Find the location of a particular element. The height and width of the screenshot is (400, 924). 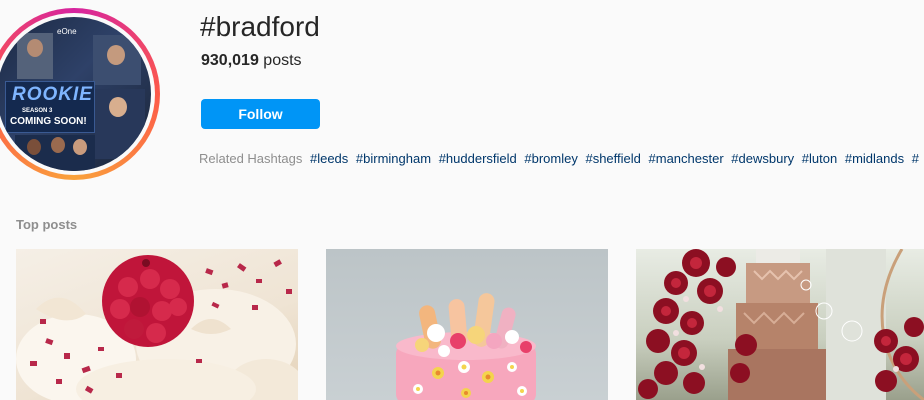

top-posts-heading: Top posts is located at coordinates (47, 224).